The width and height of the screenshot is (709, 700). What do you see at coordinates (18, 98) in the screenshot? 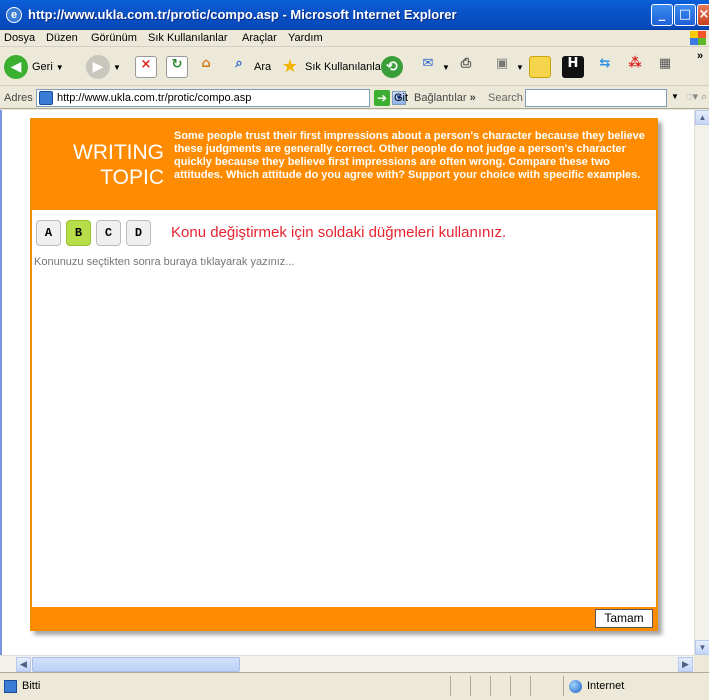
I see `address-label: Adres` at bounding box center [18, 98].